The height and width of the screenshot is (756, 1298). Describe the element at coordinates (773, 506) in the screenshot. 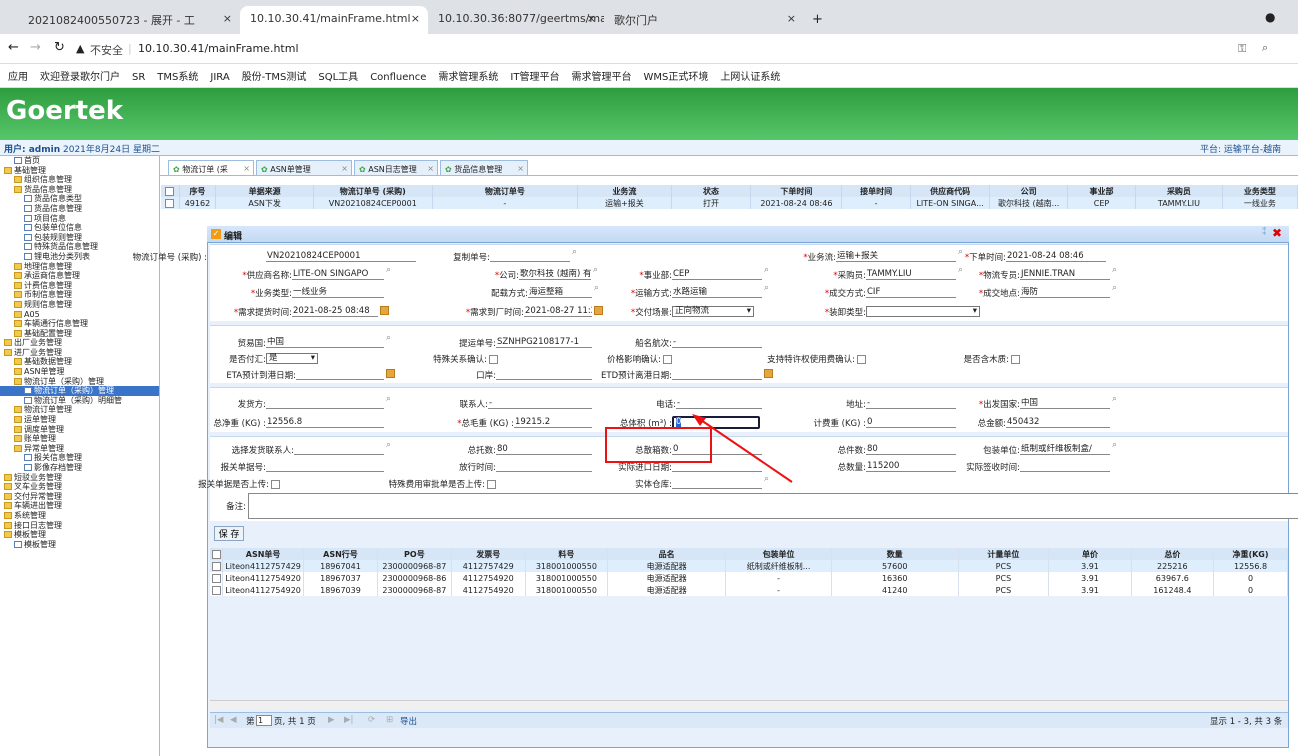

I see `remark-textarea` at that location.